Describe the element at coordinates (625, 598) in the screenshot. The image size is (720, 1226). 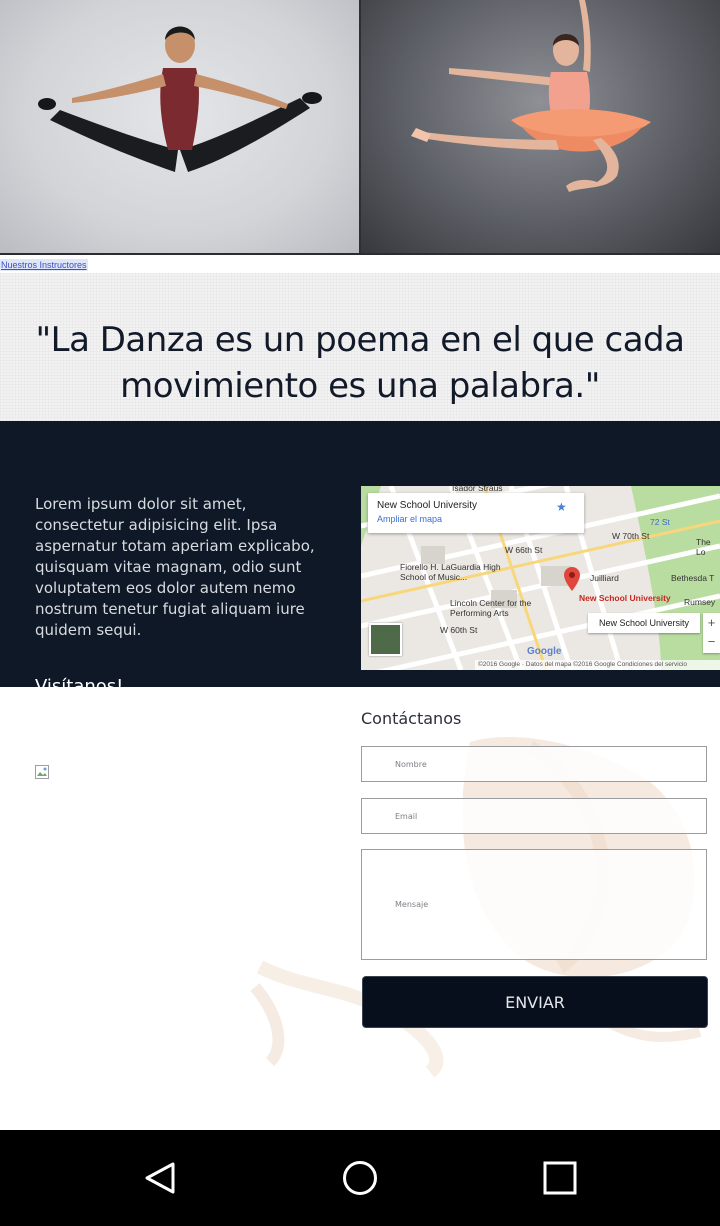
I see `map-label-school-pin: New School University` at that location.